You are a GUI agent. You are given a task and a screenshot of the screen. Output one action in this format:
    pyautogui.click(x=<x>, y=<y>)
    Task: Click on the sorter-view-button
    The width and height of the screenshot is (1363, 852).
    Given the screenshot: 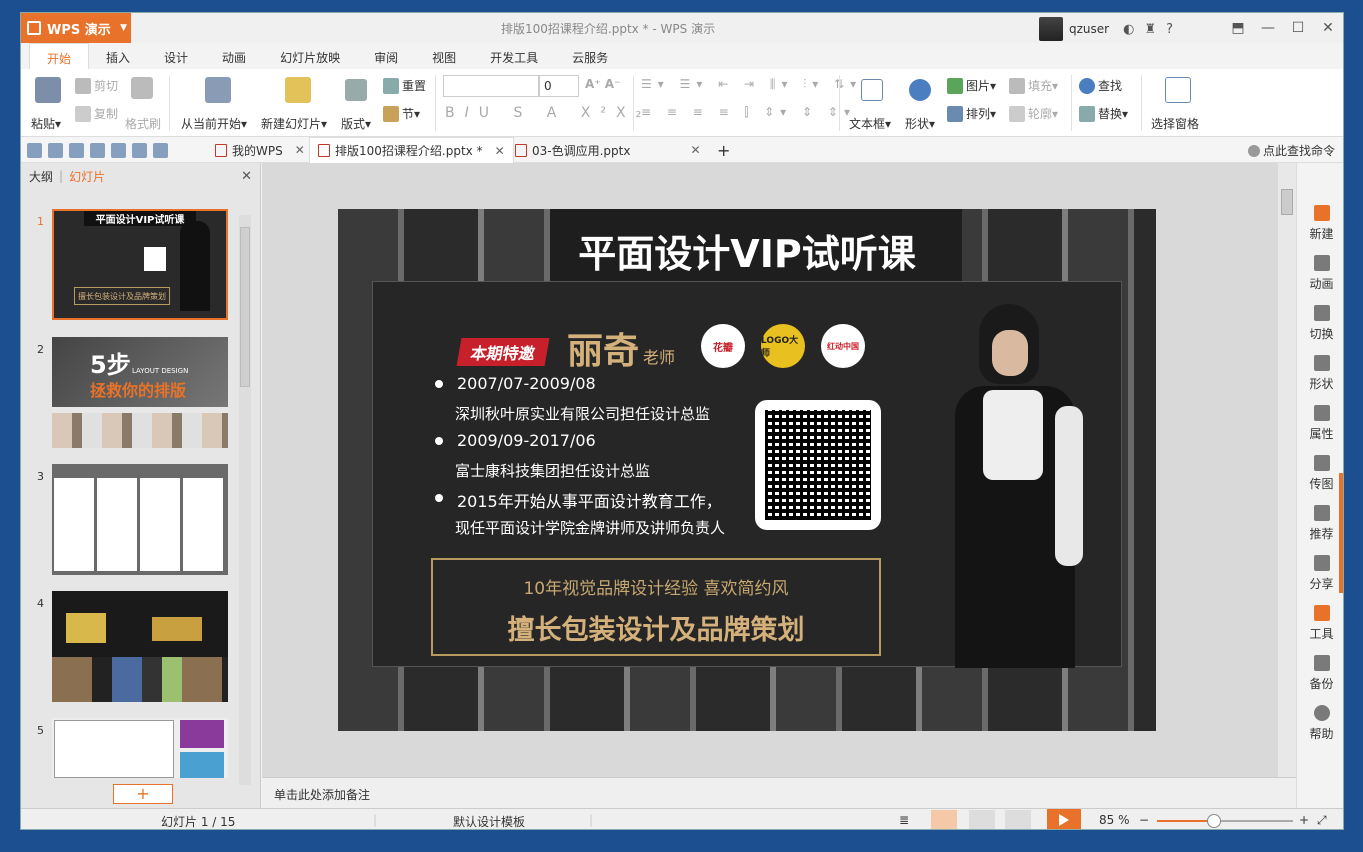 What is the action you would take?
    pyautogui.click(x=982, y=819)
    